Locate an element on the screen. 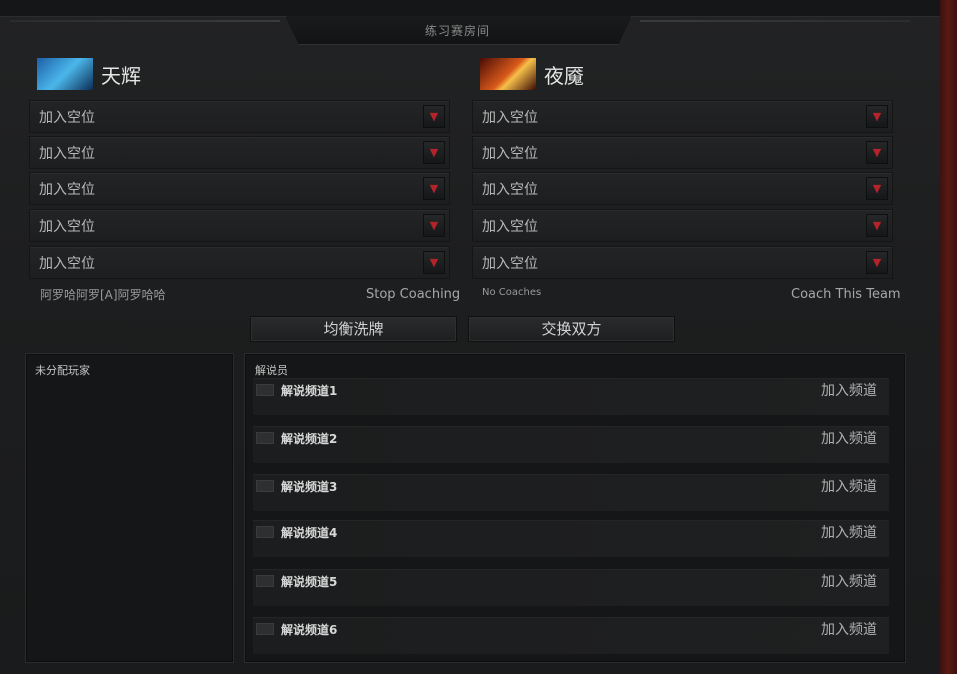 Image resolution: width=957 pixels, height=674 pixels. channel-name: 解说频道2 is located at coordinates (309, 439).